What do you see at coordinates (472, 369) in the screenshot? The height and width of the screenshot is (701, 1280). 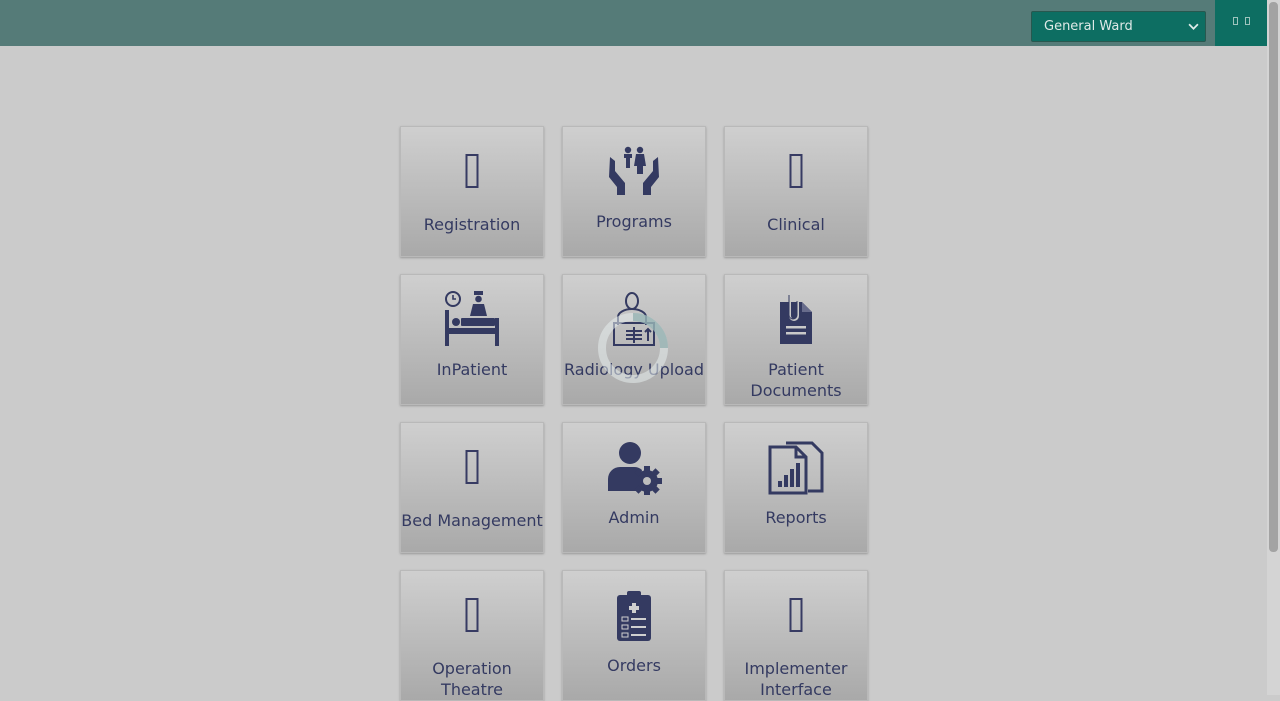 I see `tile-label: InPatient` at bounding box center [472, 369].